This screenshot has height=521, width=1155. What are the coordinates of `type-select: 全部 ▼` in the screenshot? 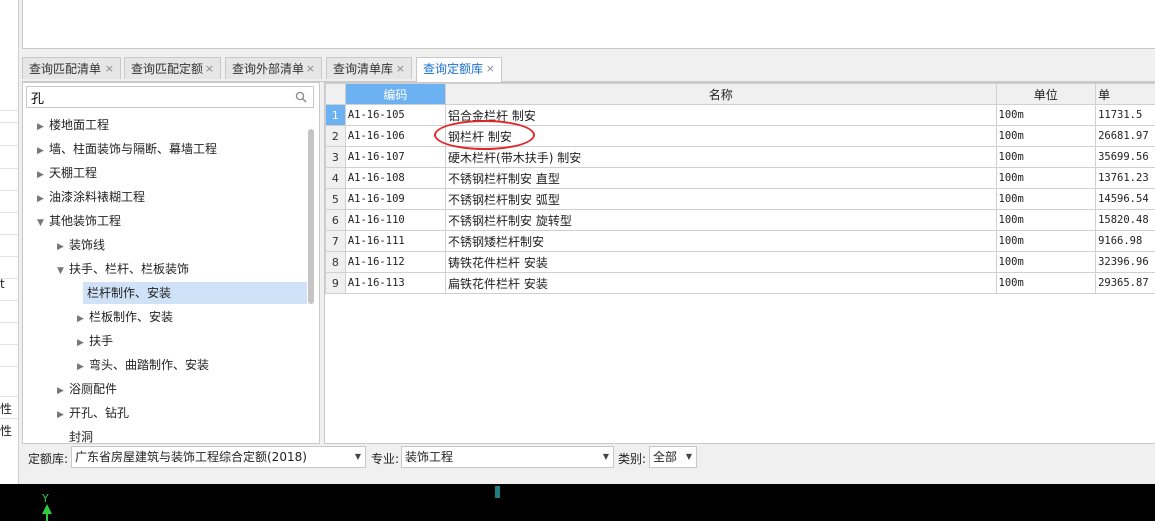 It's located at (673, 457).